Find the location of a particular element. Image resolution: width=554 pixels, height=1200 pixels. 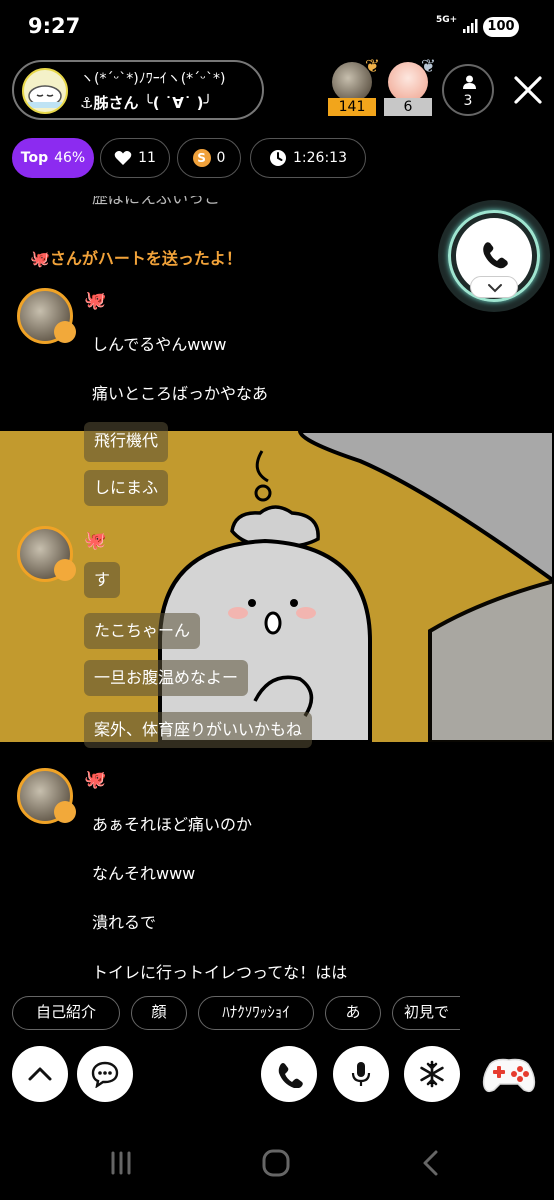

person-icon is located at coordinates (469, 82).